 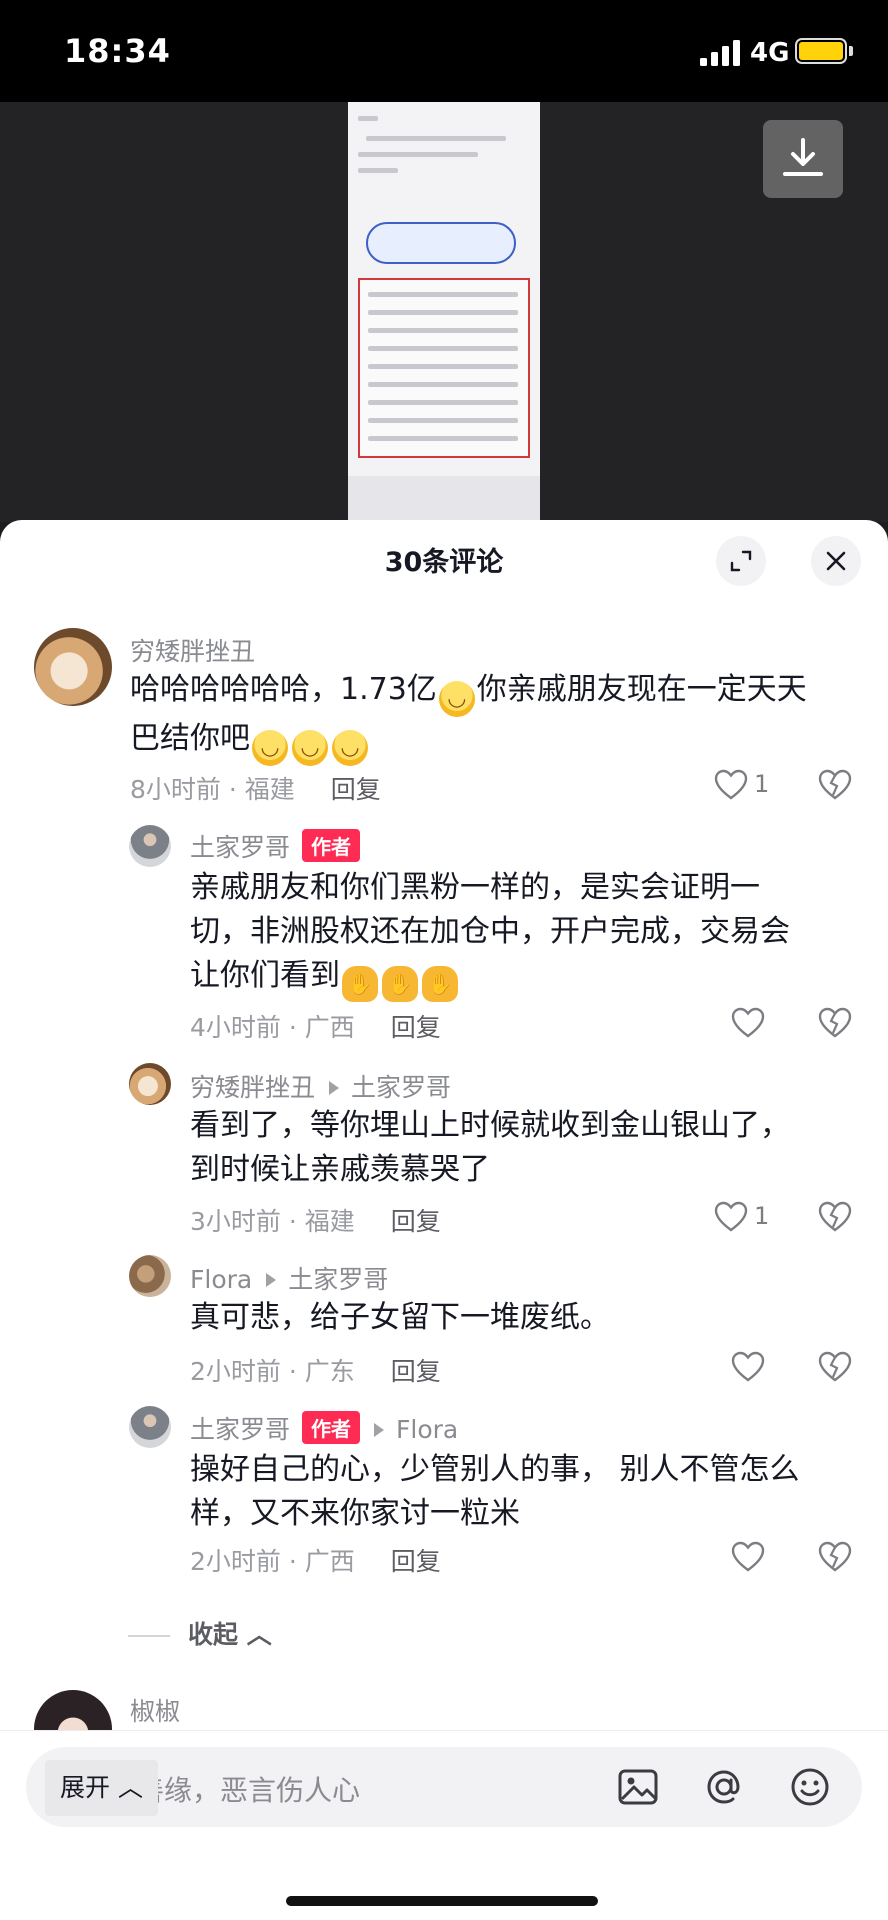 I want to click on comment-text-line: 真可悲，给子女留下一堆废纸。, so click(x=400, y=1317).